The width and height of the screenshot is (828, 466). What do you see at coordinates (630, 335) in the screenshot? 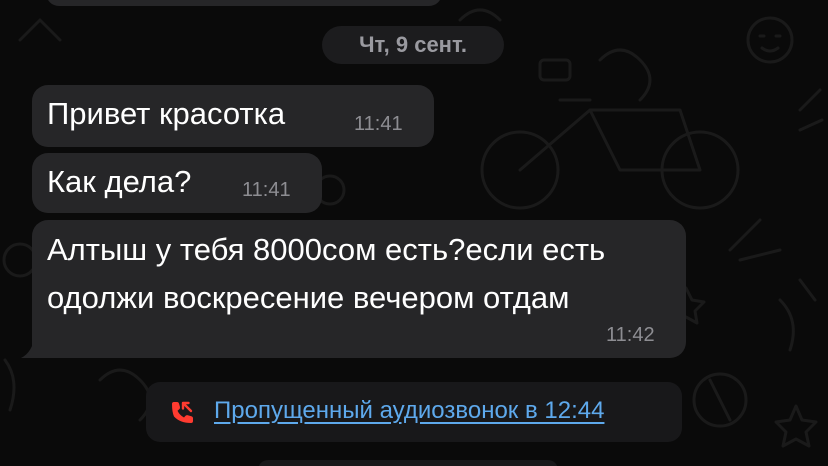
I see `message-timestamp: 11:42` at bounding box center [630, 335].